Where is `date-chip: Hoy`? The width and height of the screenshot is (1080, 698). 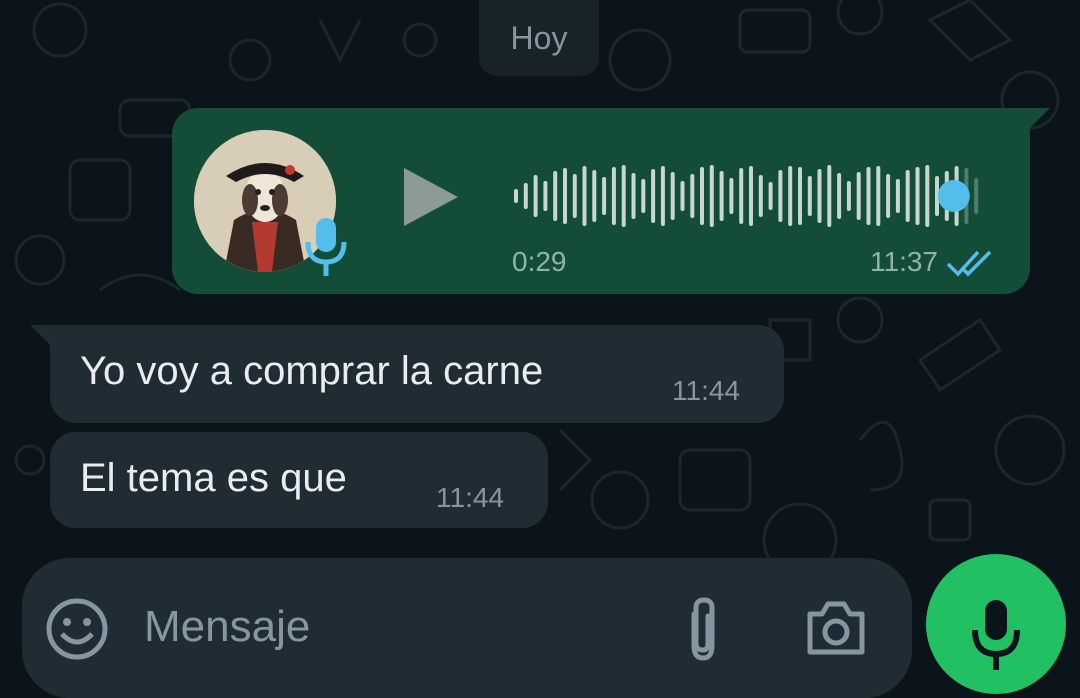
date-chip: Hoy is located at coordinates (539, 38).